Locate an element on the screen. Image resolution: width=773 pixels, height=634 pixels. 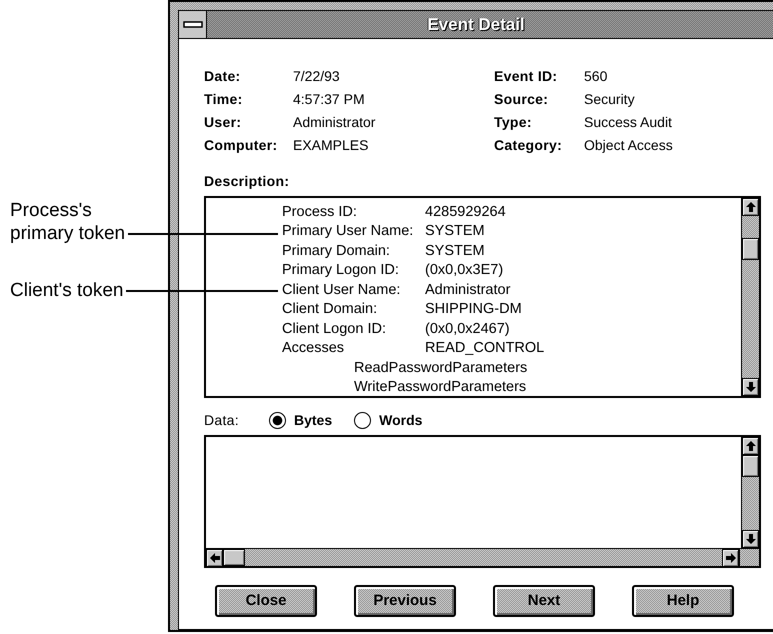
field-value: Object Access is located at coordinates (629, 145).